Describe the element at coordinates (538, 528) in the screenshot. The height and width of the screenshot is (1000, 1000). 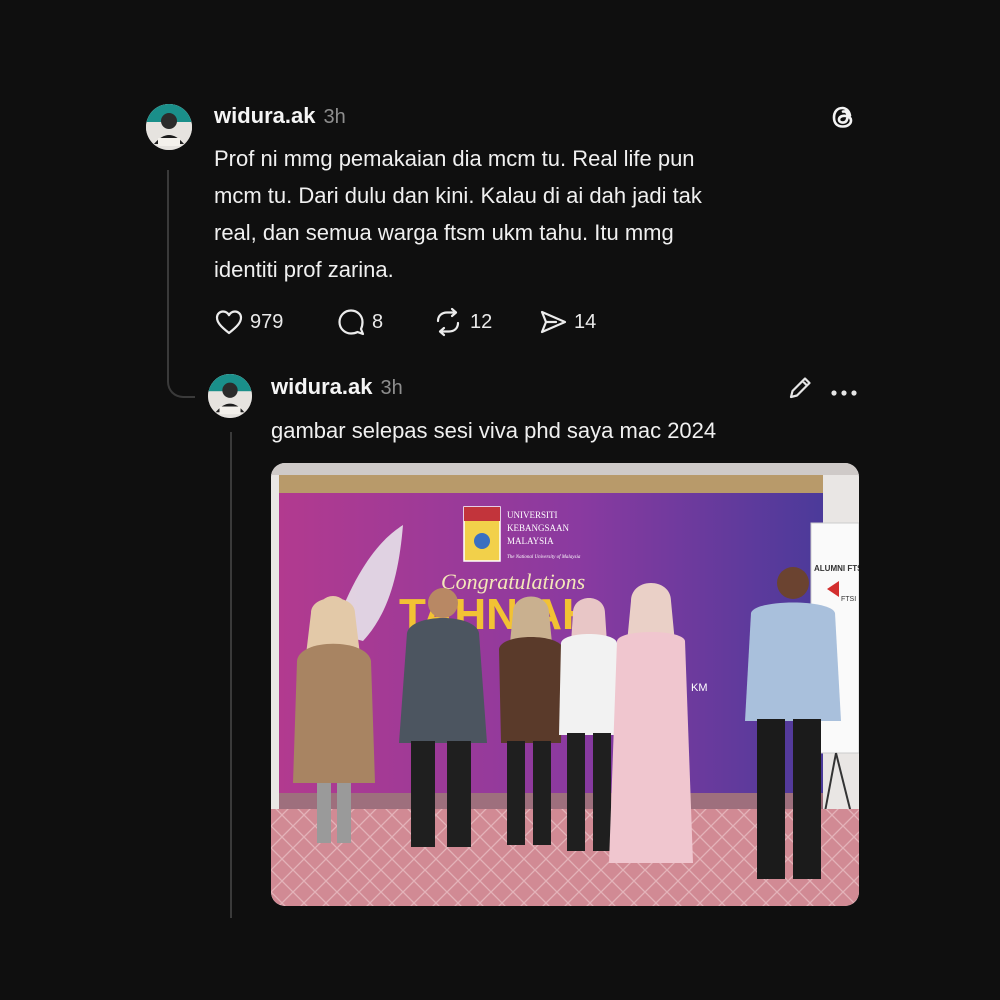
I see `banner-university-line2: KEBANGSAAN` at that location.